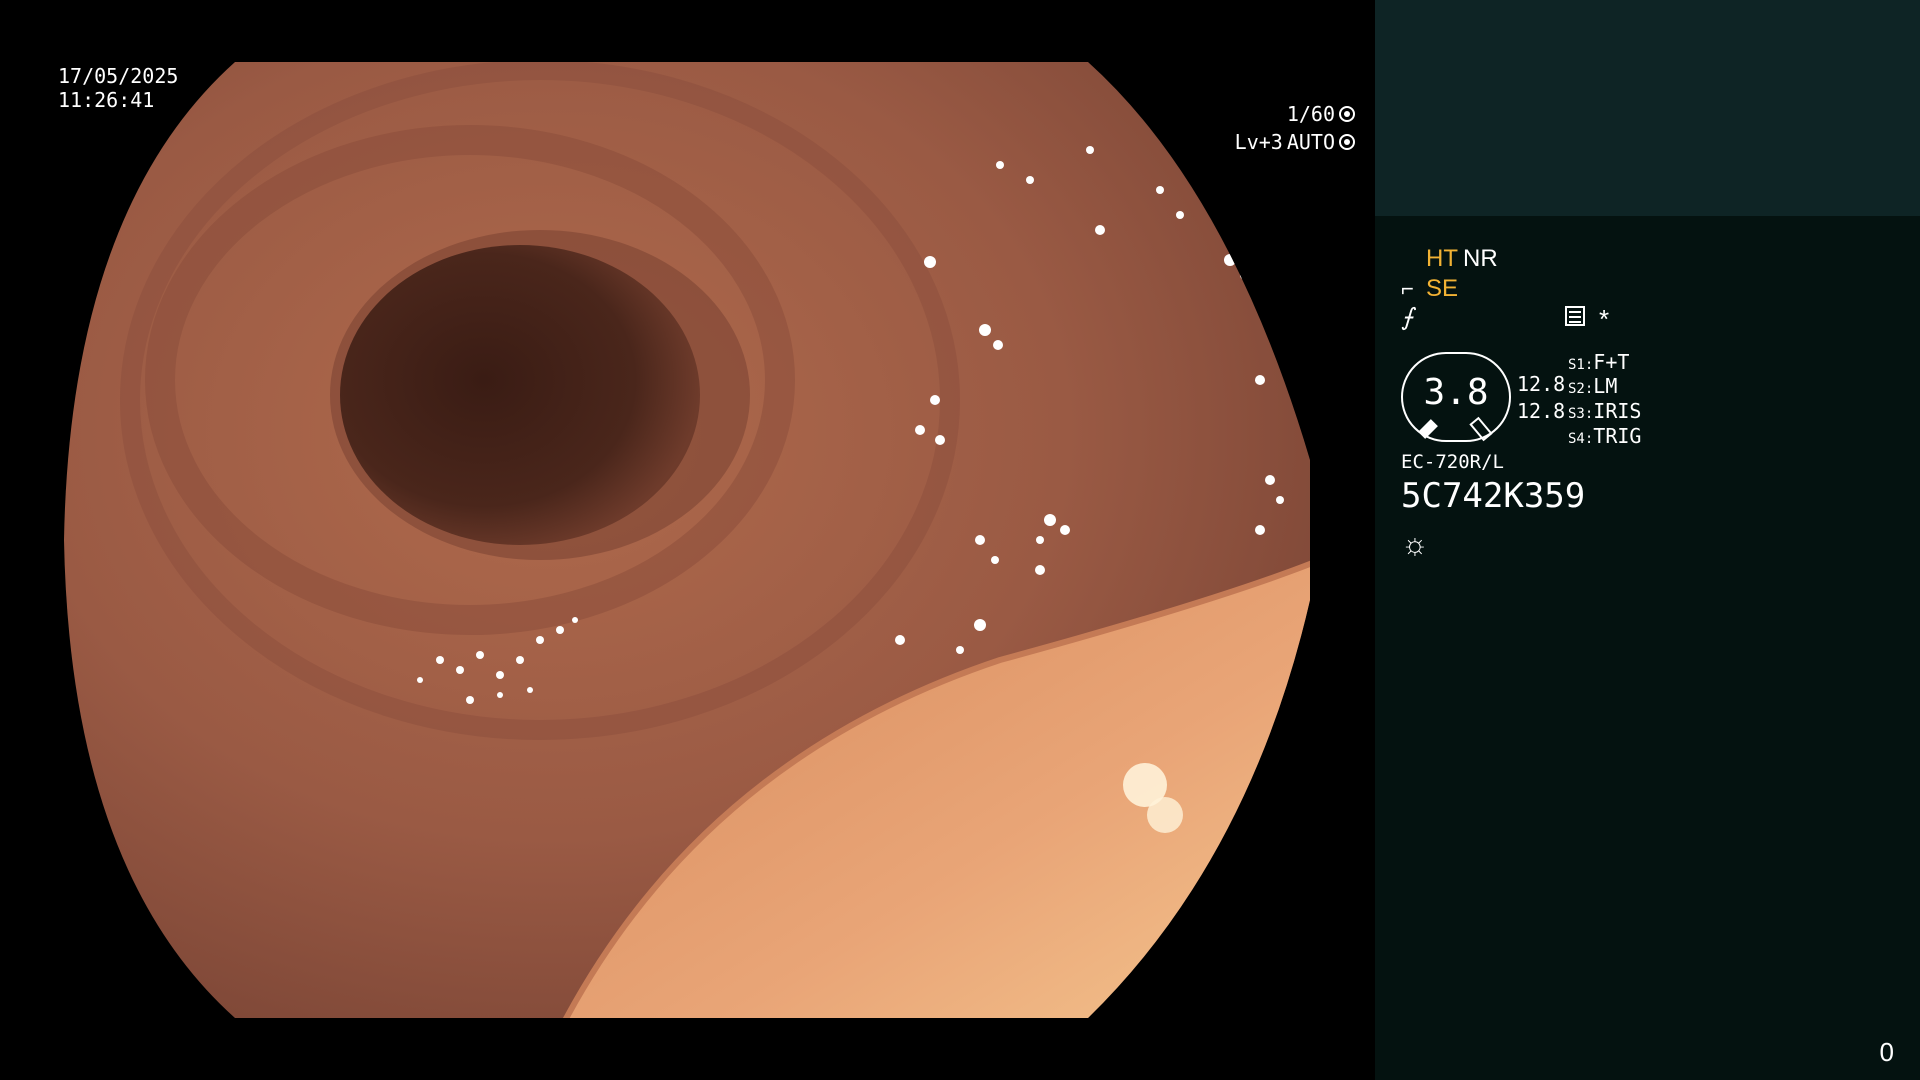 Image resolution: width=1920 pixels, height=1080 pixels. Describe the element at coordinates (1428, 429) in the screenshot. I see `dial-left-marker` at that location.